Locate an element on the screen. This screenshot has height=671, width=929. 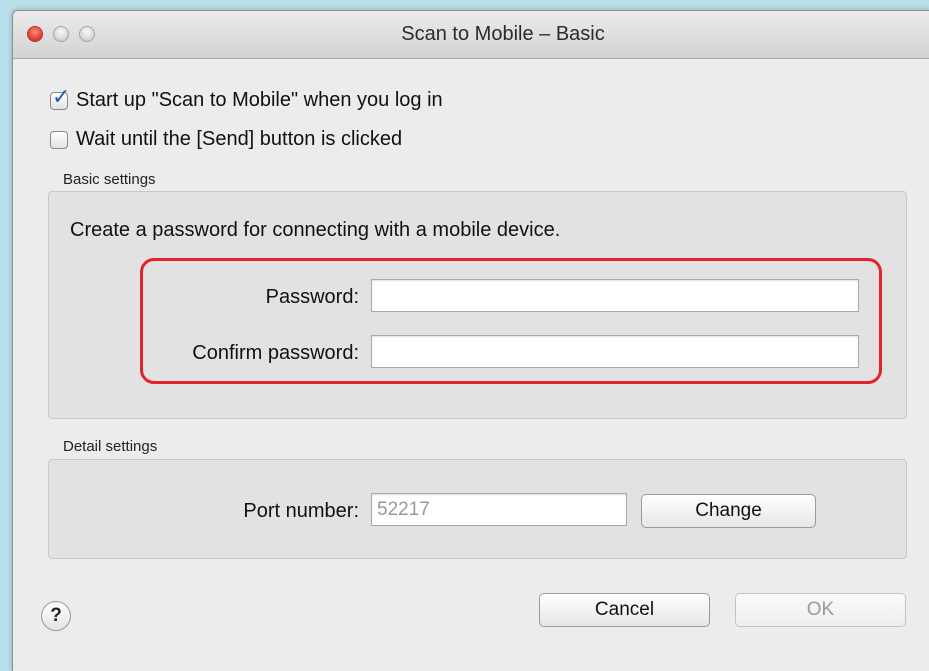
password-label: Password: is located at coordinates (312, 297).